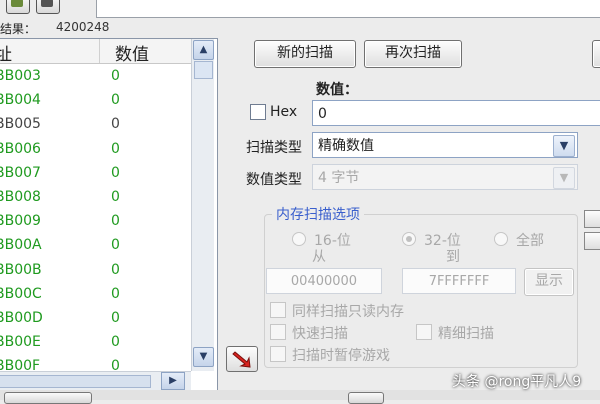 Image resolution: width=600 pixels, height=404 pixels. Describe the element at coordinates (95, 343) in the screenshot. I see `list-item: BB00E 0` at that location.